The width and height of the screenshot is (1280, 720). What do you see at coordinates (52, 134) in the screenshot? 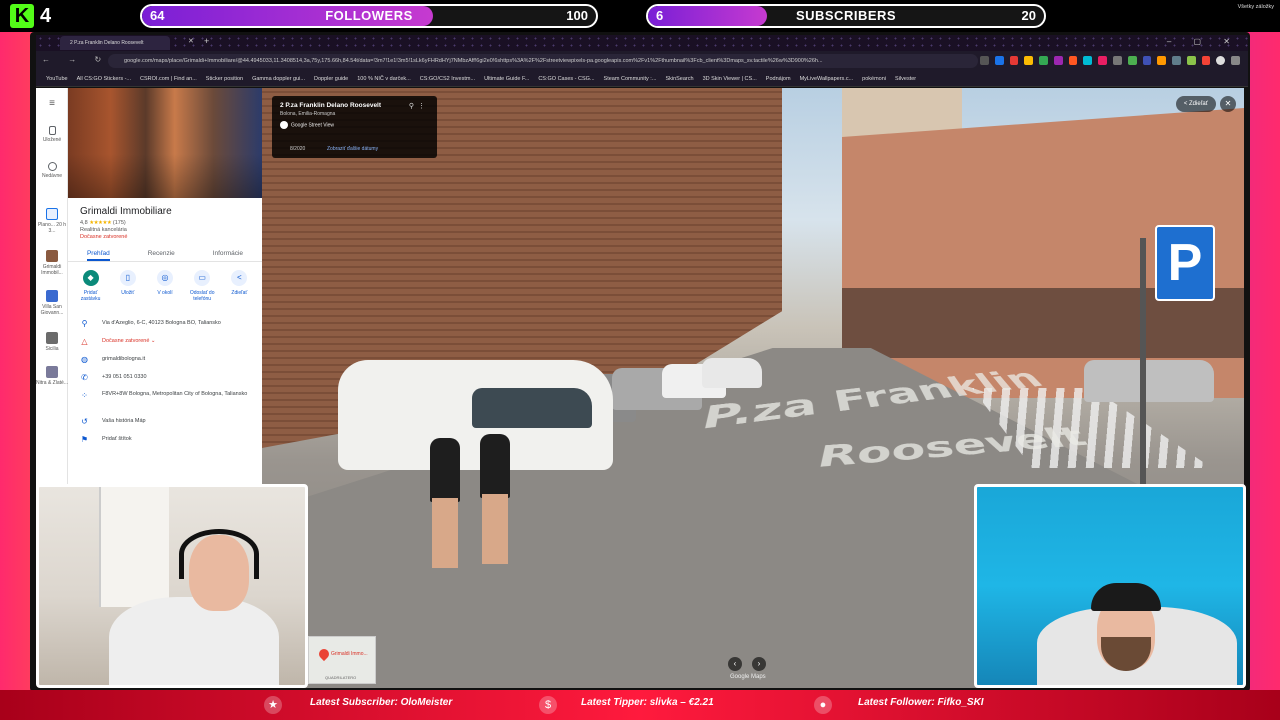
I see `rail-item-saved: Uložené` at bounding box center [52, 134].